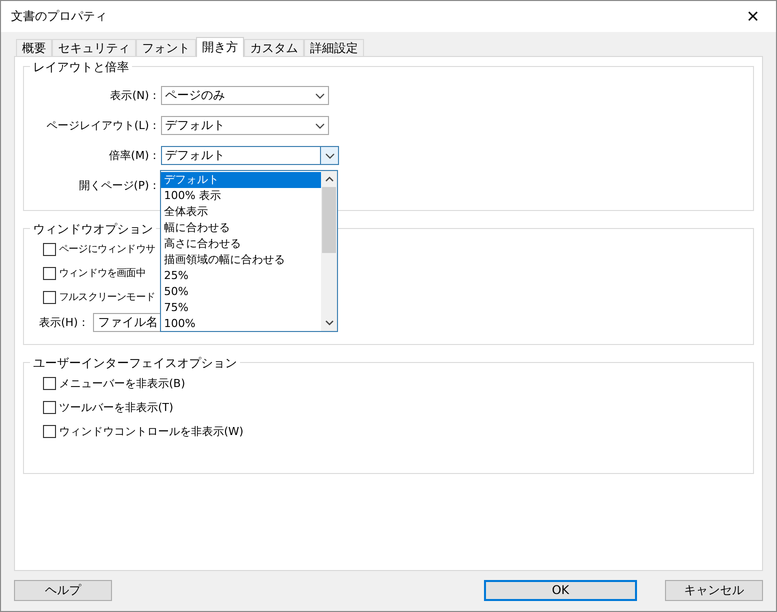 The image size is (777, 612). Describe the element at coordinates (241, 196) in the screenshot. I see `list-item: 100% 表示` at that location.